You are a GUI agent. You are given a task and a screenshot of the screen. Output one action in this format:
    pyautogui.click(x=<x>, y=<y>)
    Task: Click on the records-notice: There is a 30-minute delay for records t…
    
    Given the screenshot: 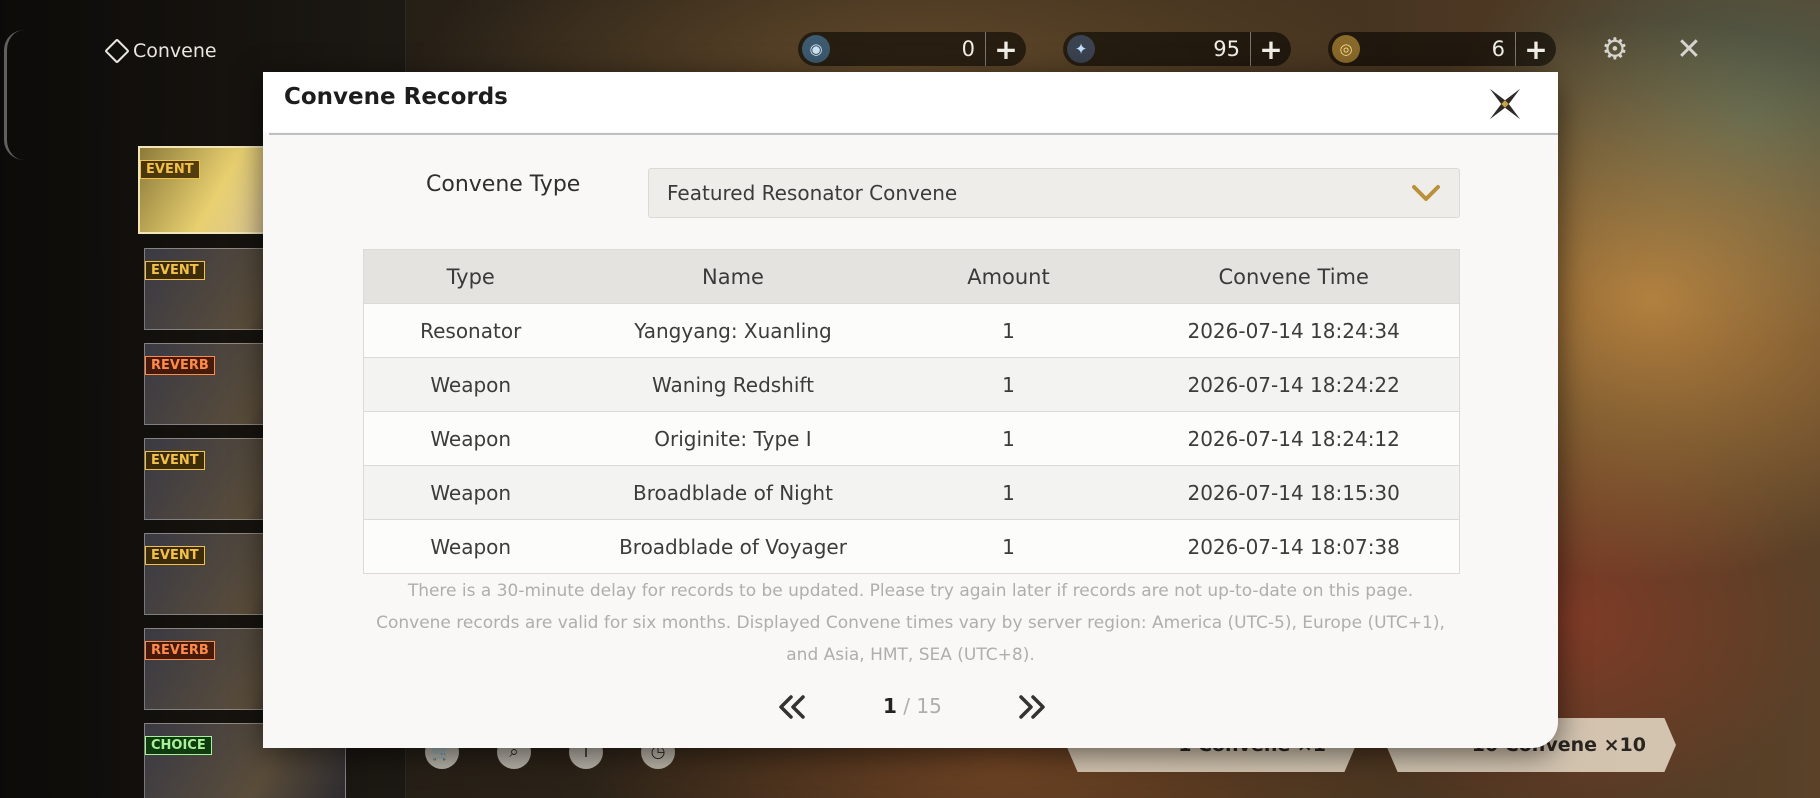 What is the action you would take?
    pyautogui.click(x=910, y=623)
    